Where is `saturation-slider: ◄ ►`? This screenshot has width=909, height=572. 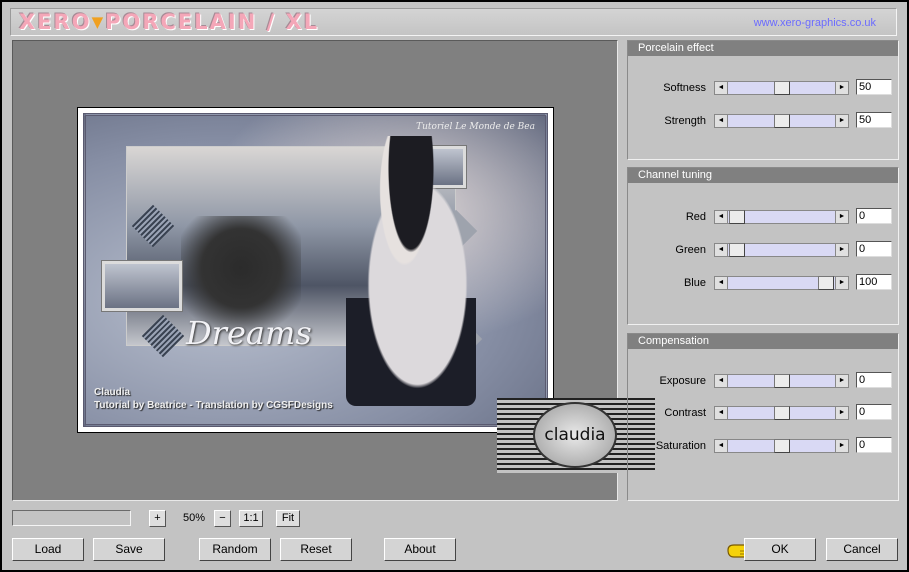 saturation-slider: ◄ ► is located at coordinates (781, 446).